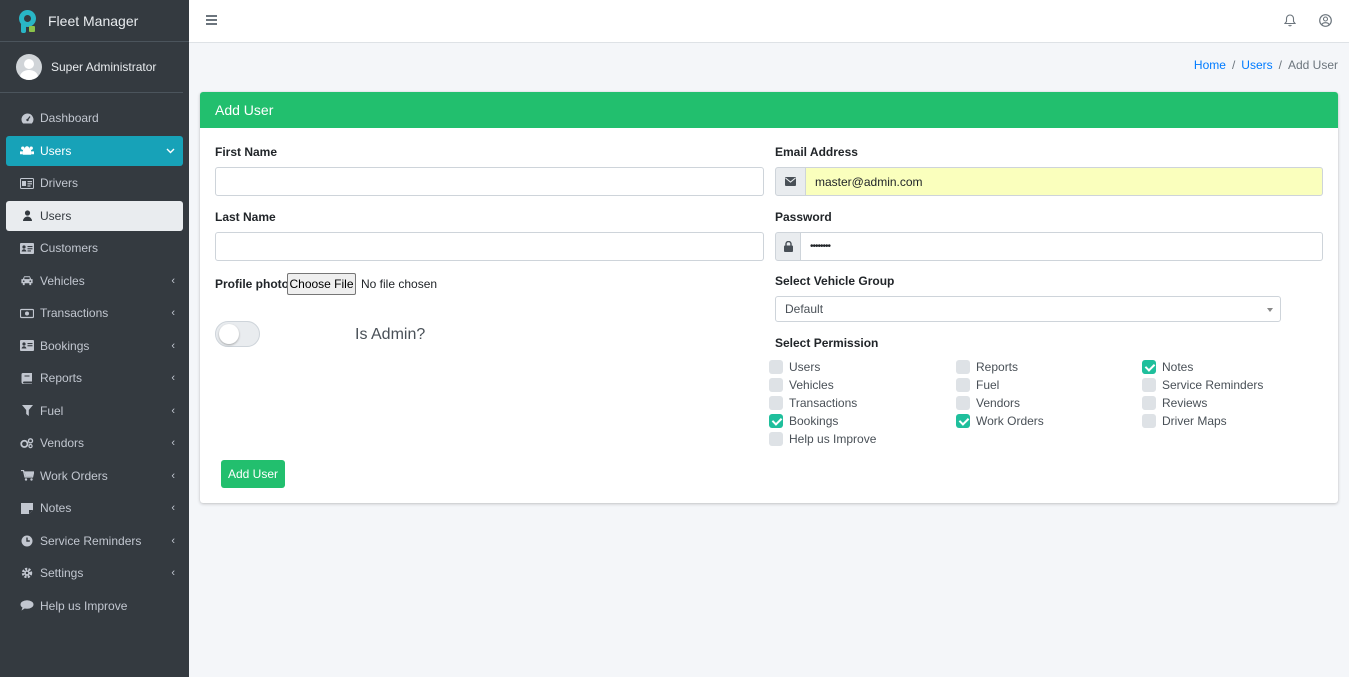 This screenshot has height=677, width=1349. I want to click on sidebar-item-vehicles: Vehicles ‹, so click(94, 281).